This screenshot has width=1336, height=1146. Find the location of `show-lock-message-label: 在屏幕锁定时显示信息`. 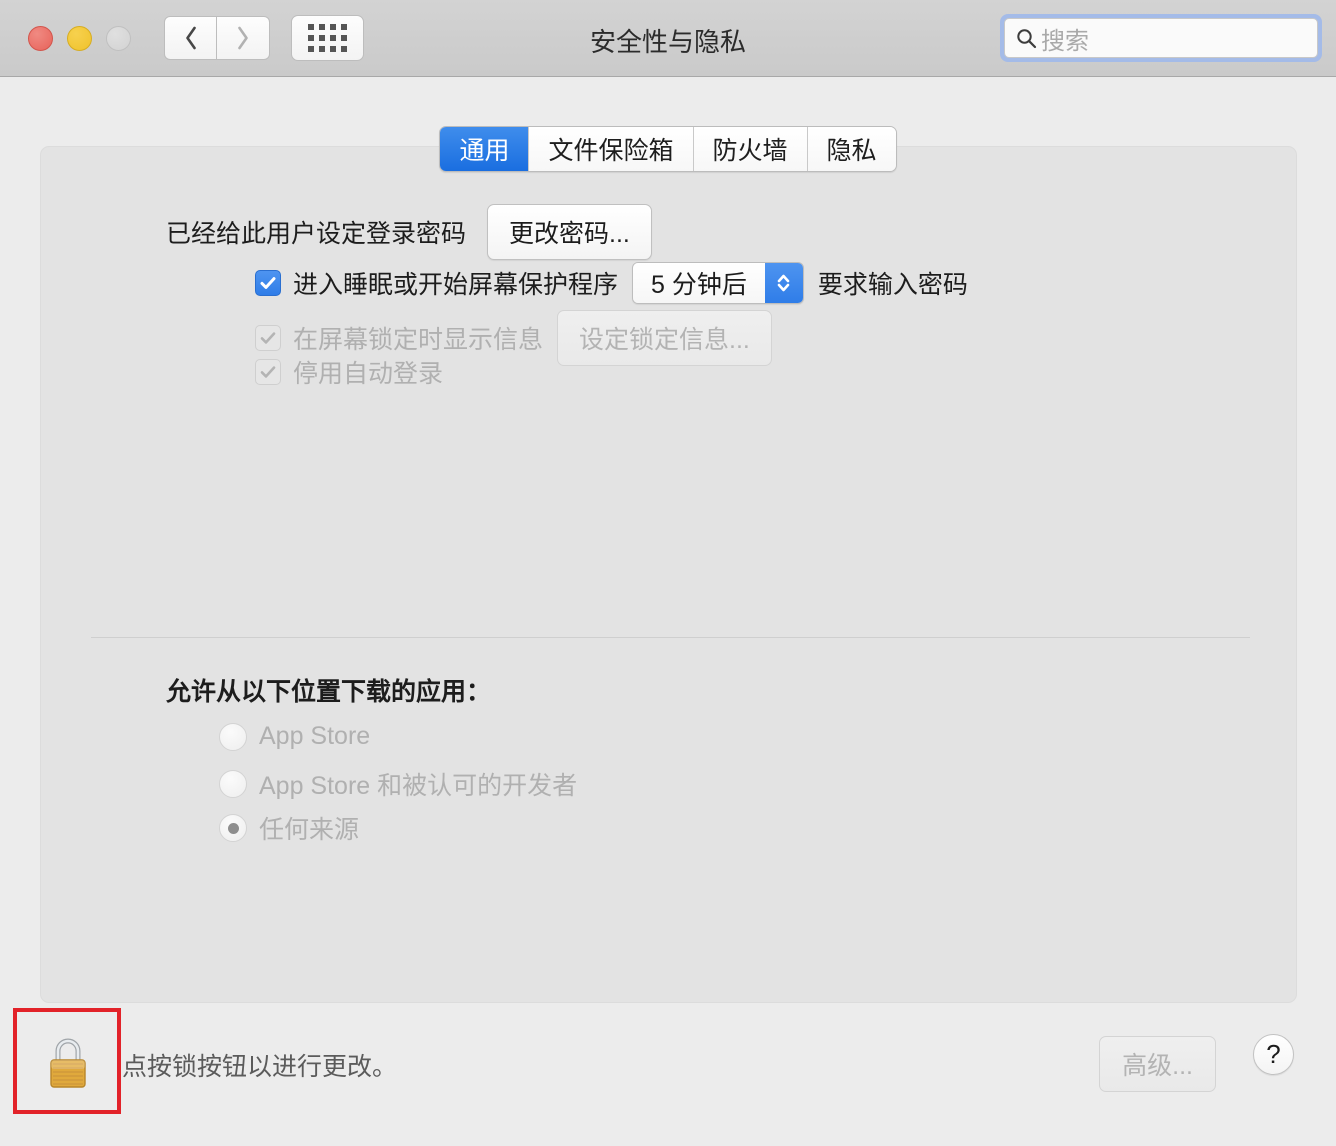

show-lock-message-label: 在屏幕锁定时显示信息 is located at coordinates (418, 340).